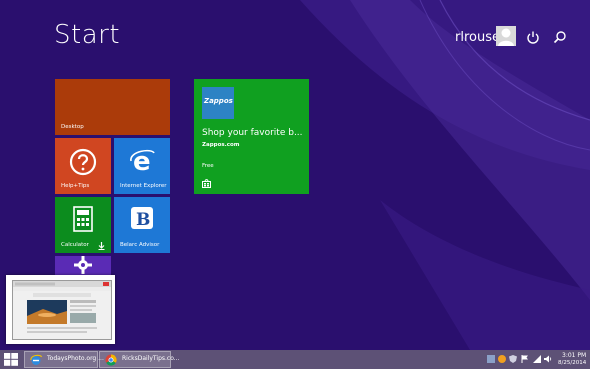  I want to click on windows-start-icon, so click(11, 359).